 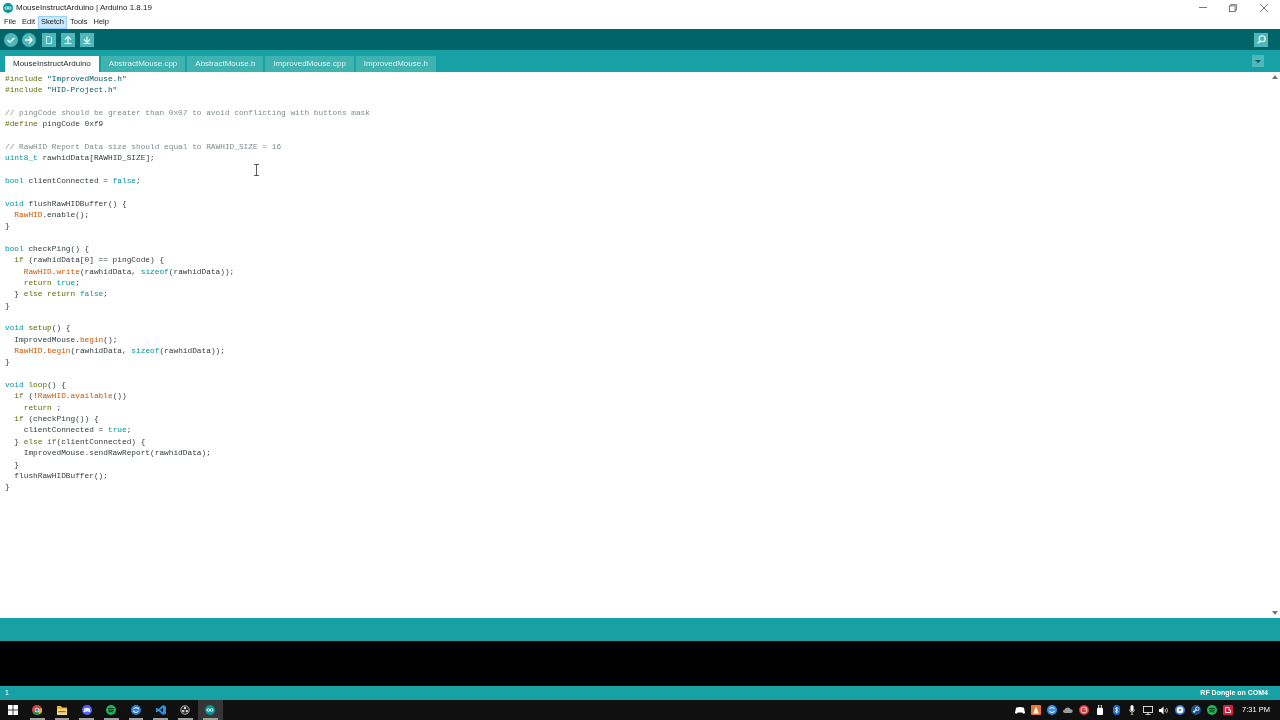 What do you see at coordinates (1036, 710) in the screenshot?
I see `cone-icon` at bounding box center [1036, 710].